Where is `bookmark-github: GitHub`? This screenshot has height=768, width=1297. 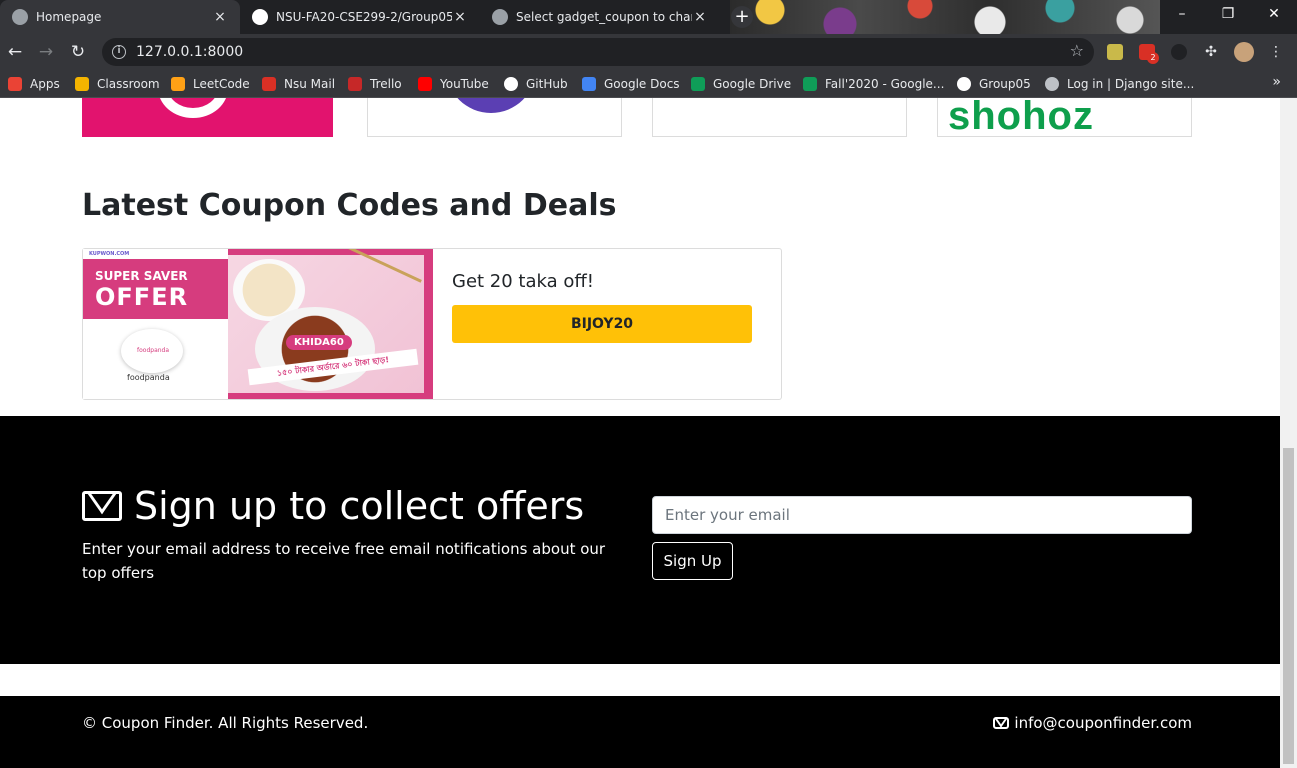 bookmark-github: GitHub is located at coordinates (536, 84).